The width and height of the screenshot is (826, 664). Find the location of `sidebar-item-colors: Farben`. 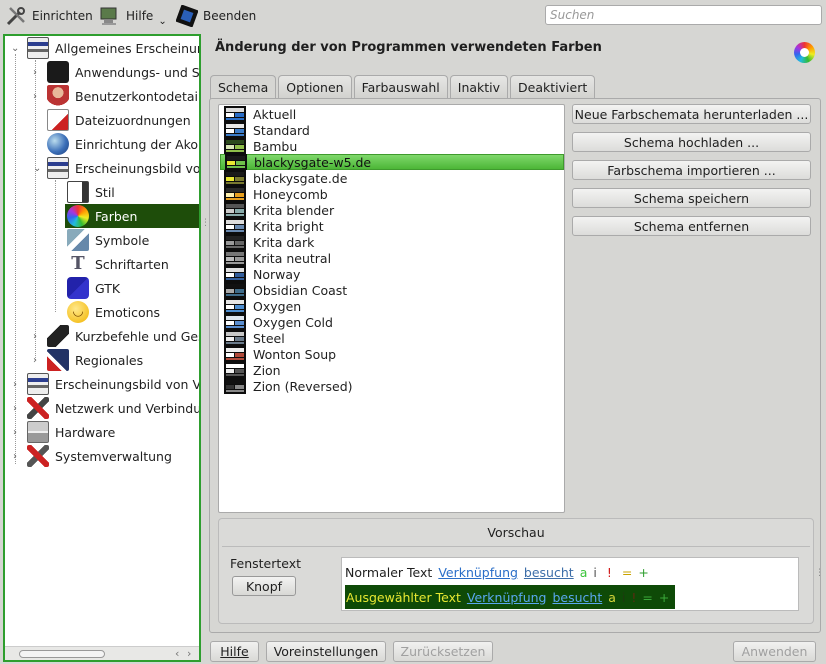

sidebar-item-colors: Farben is located at coordinates (132, 216).